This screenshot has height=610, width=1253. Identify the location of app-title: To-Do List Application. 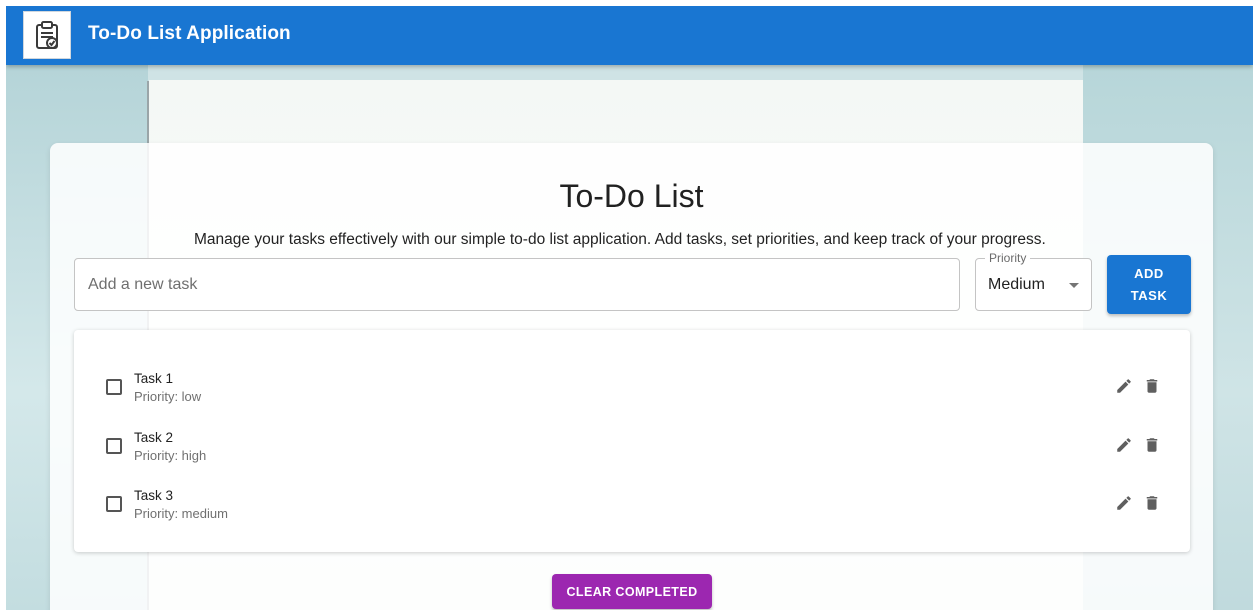
(189, 33).